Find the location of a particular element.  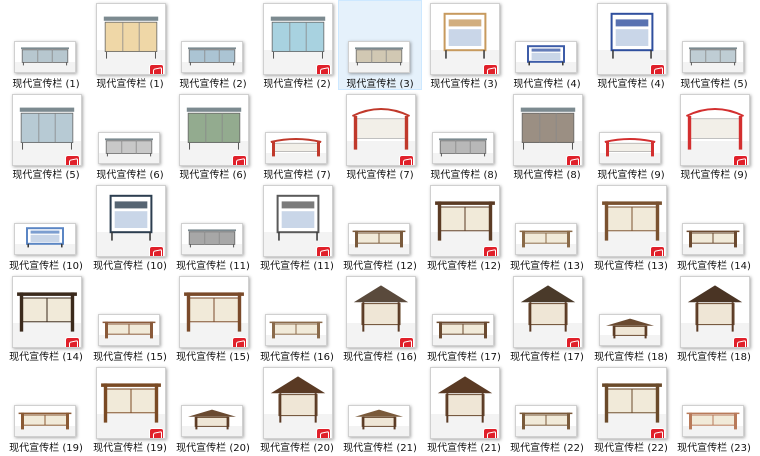

file-name-label: 现代宣传栏 (4) is located at coordinates (547, 84).